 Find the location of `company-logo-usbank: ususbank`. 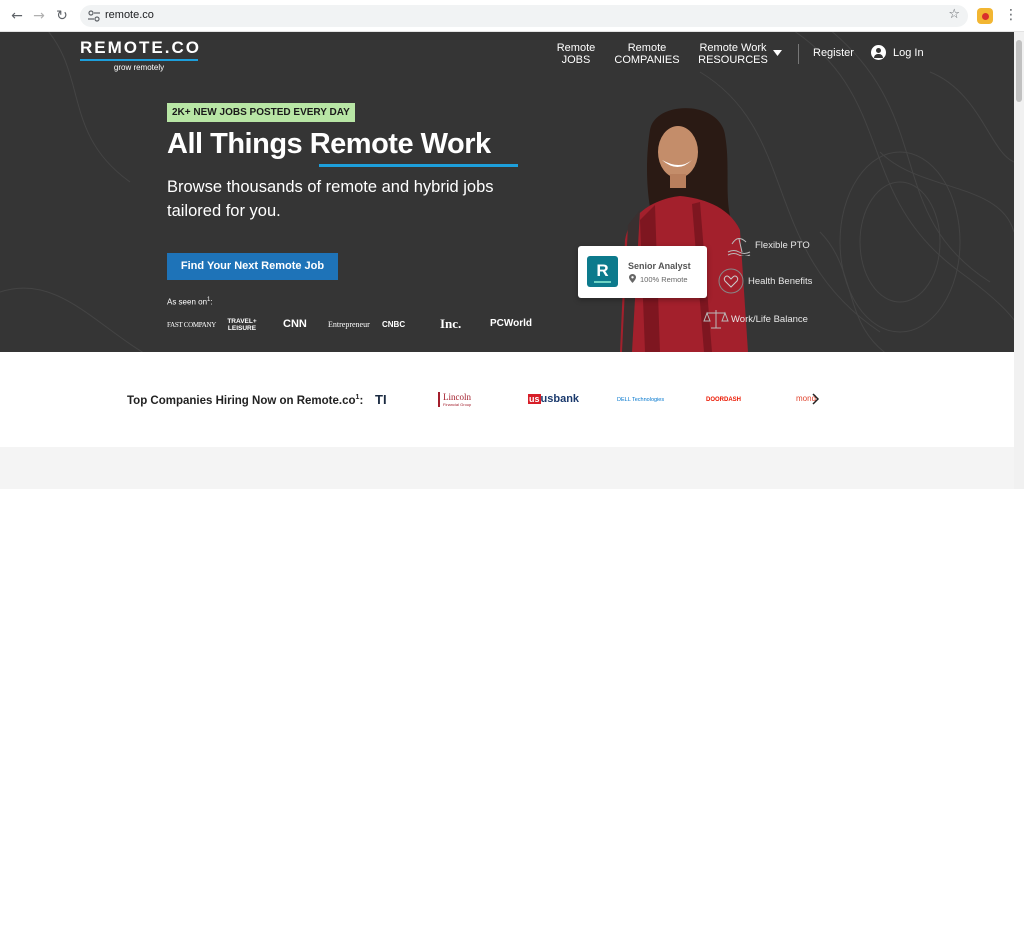

company-logo-usbank: ususbank is located at coordinates (553, 399).